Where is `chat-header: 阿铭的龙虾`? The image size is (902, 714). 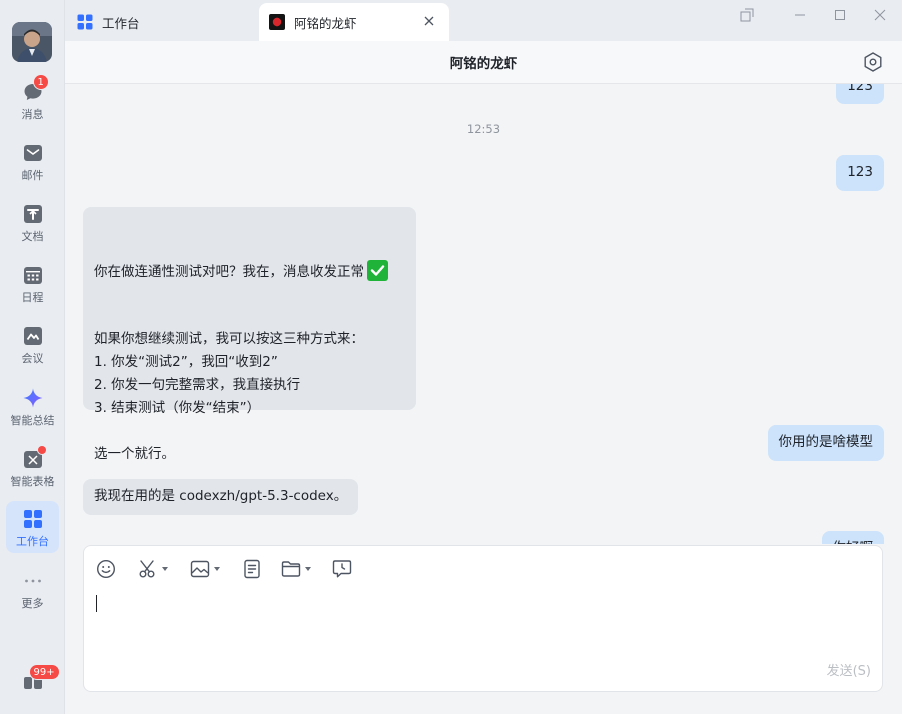
chat-header: 阿铭的龙虾 is located at coordinates (483, 62).